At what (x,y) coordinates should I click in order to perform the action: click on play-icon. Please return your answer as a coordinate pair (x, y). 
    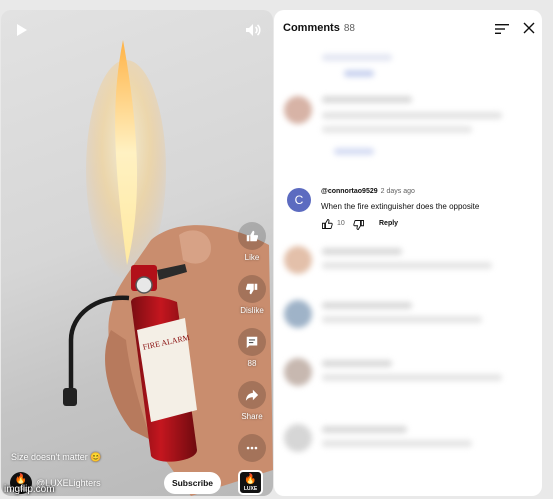
    Looking at the image, I should click on (21, 30).